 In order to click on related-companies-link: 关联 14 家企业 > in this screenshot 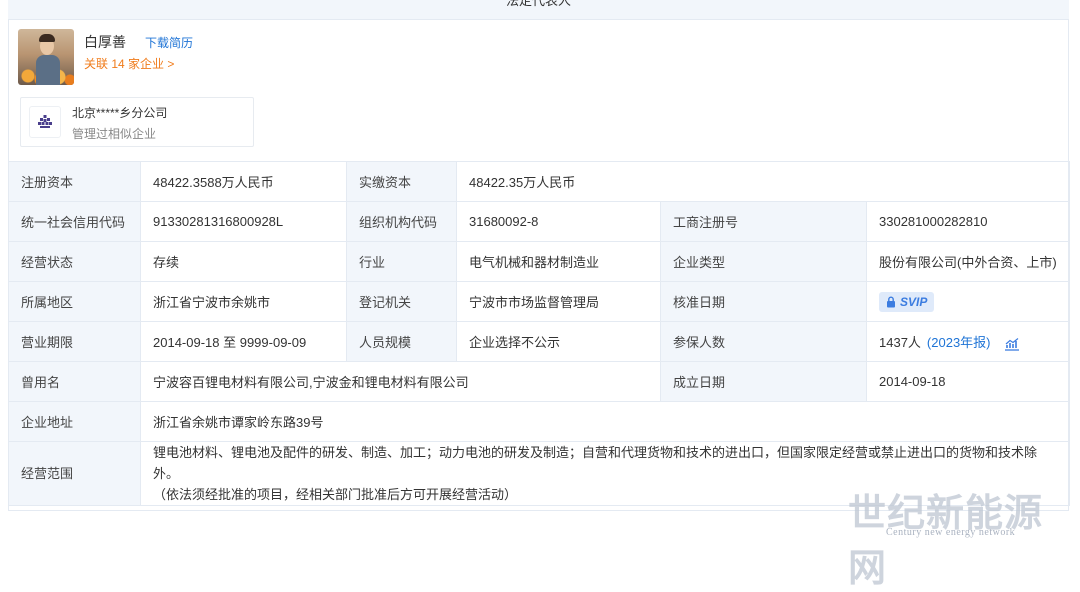, I will do `click(129, 63)`.